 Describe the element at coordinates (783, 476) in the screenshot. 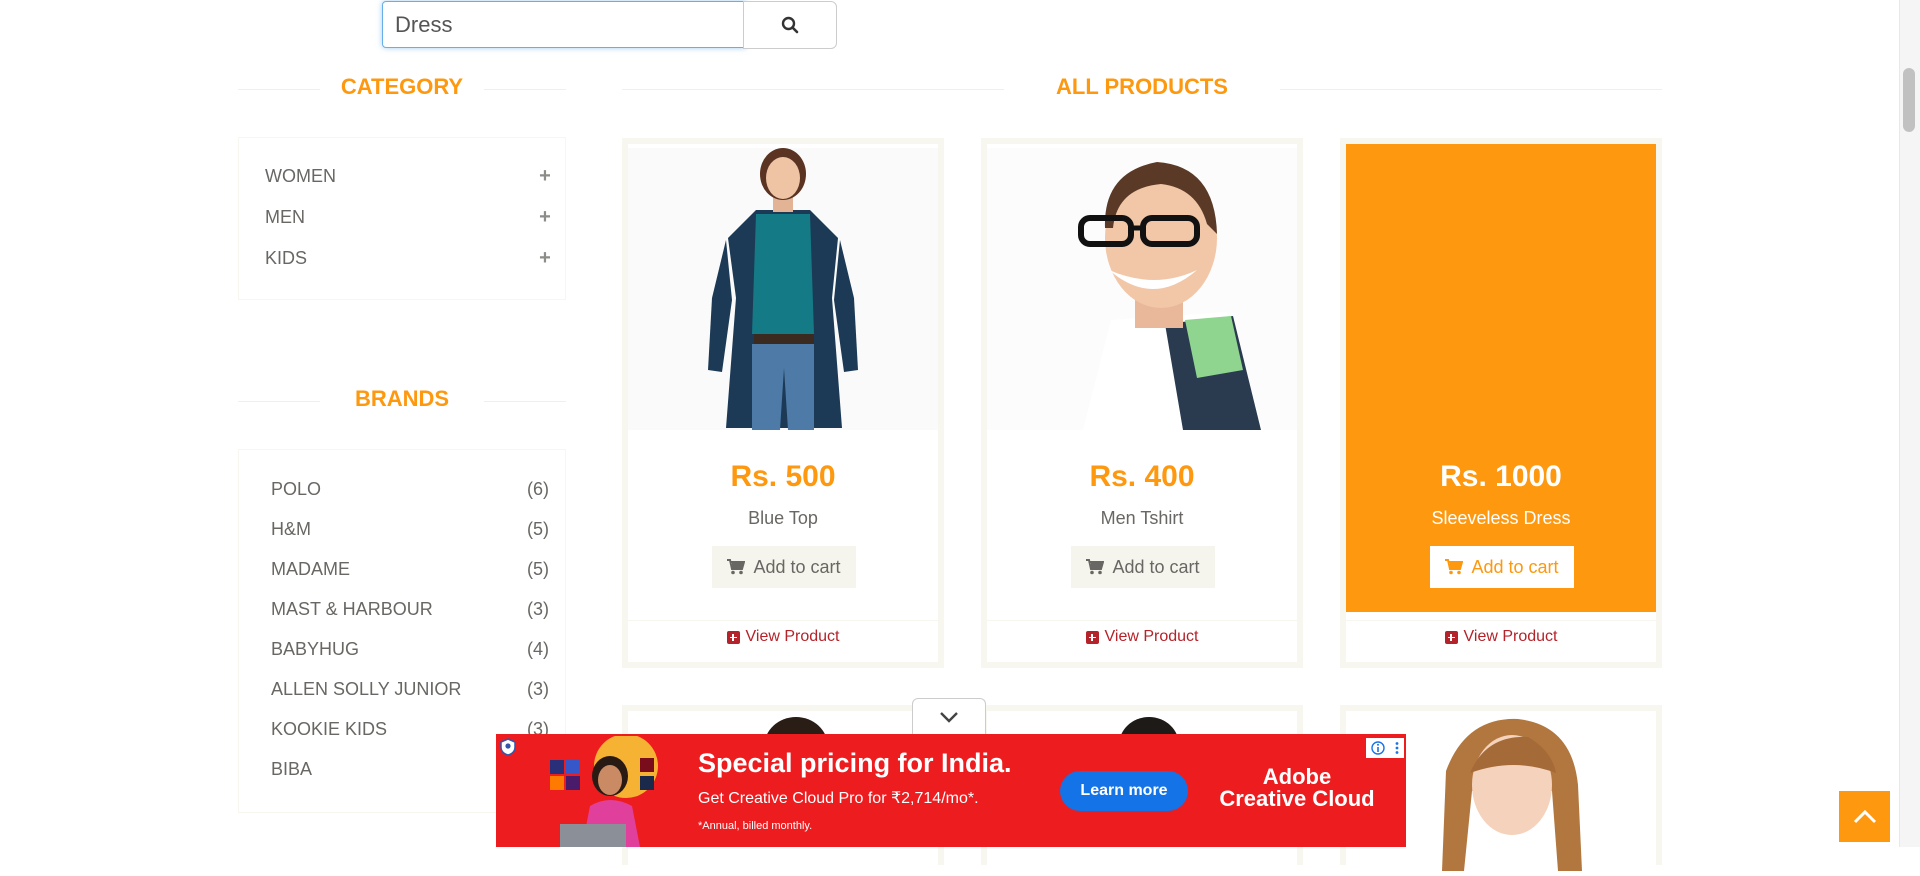

I see `product-price: Rs. 500` at that location.